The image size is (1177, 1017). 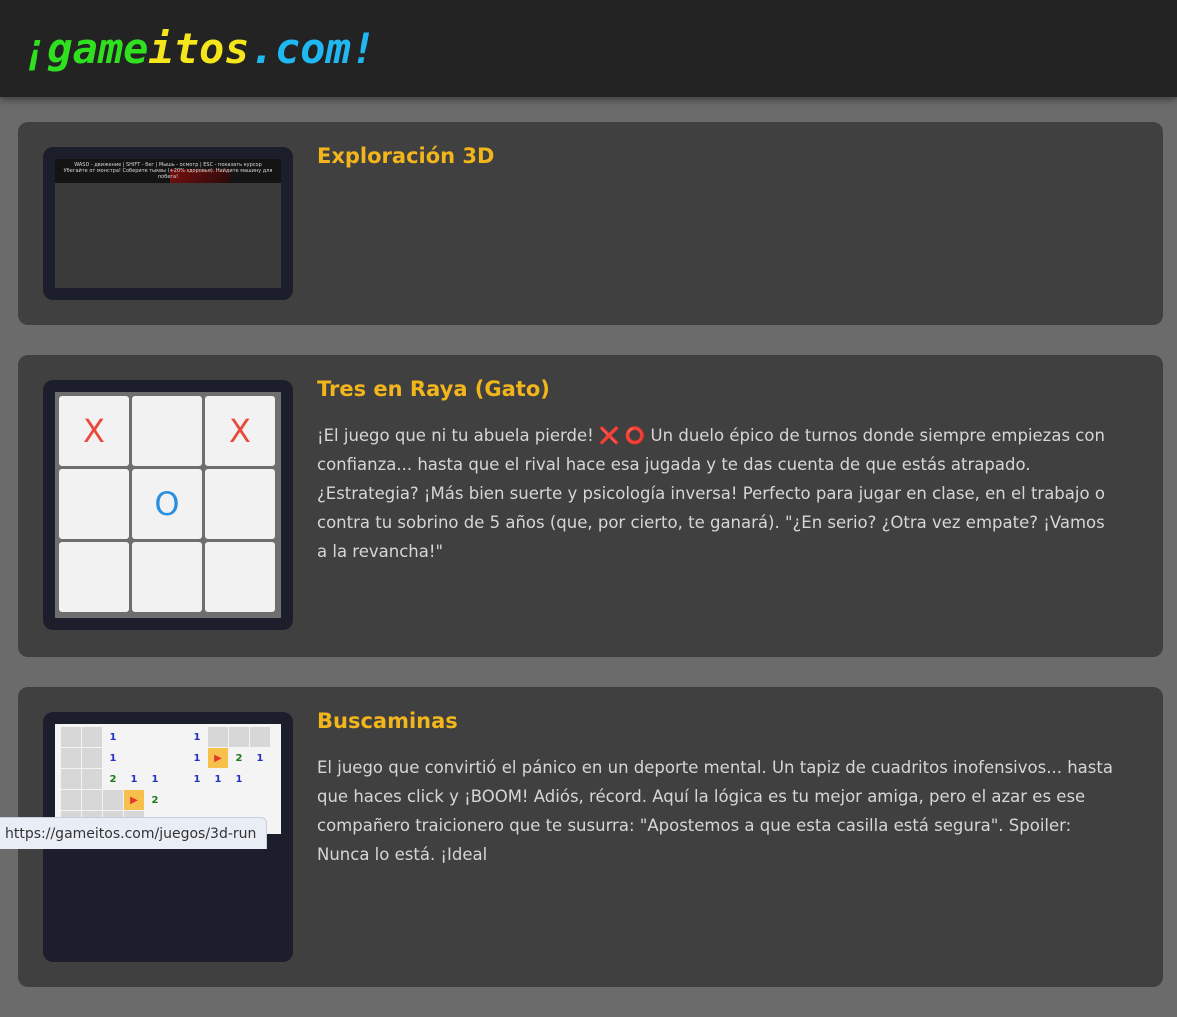 I want to click on game-title: Buscaminas, so click(x=387, y=721).